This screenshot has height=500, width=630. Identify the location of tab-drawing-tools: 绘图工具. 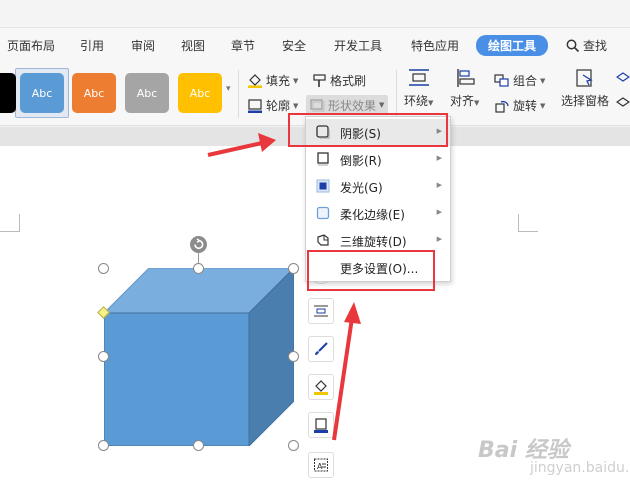
(512, 45).